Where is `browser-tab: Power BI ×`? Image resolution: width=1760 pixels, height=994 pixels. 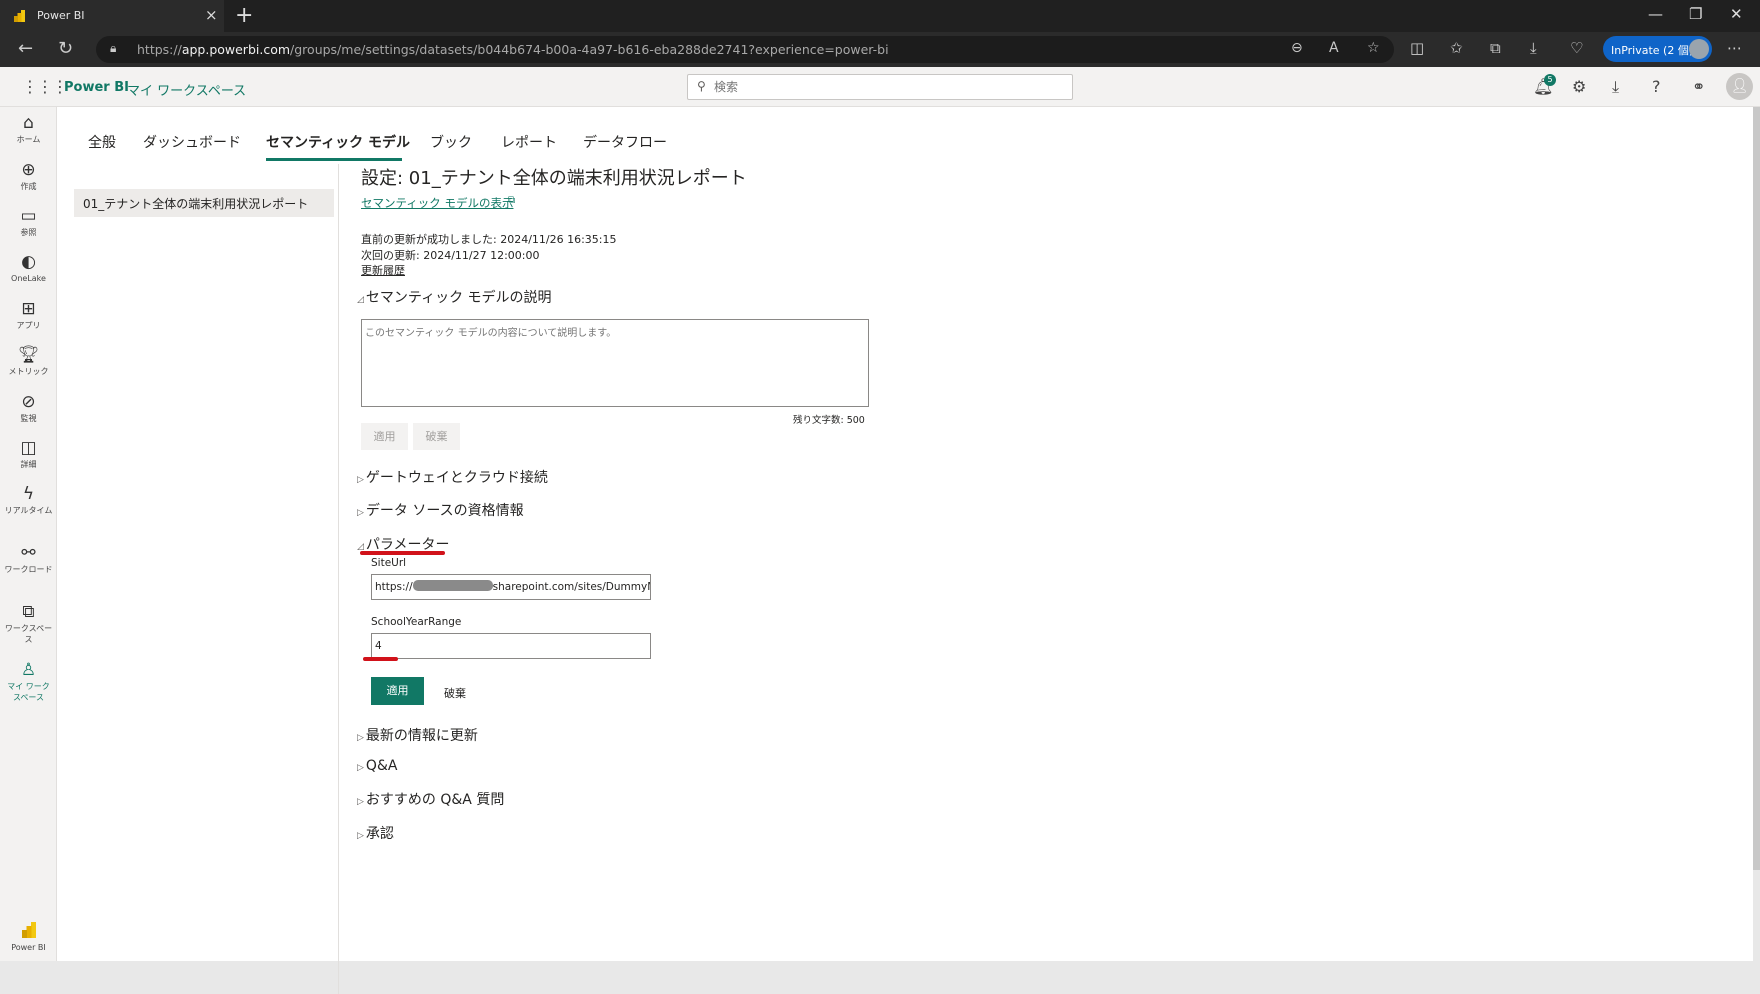 browser-tab: Power BI × is located at coordinates (112, 16).